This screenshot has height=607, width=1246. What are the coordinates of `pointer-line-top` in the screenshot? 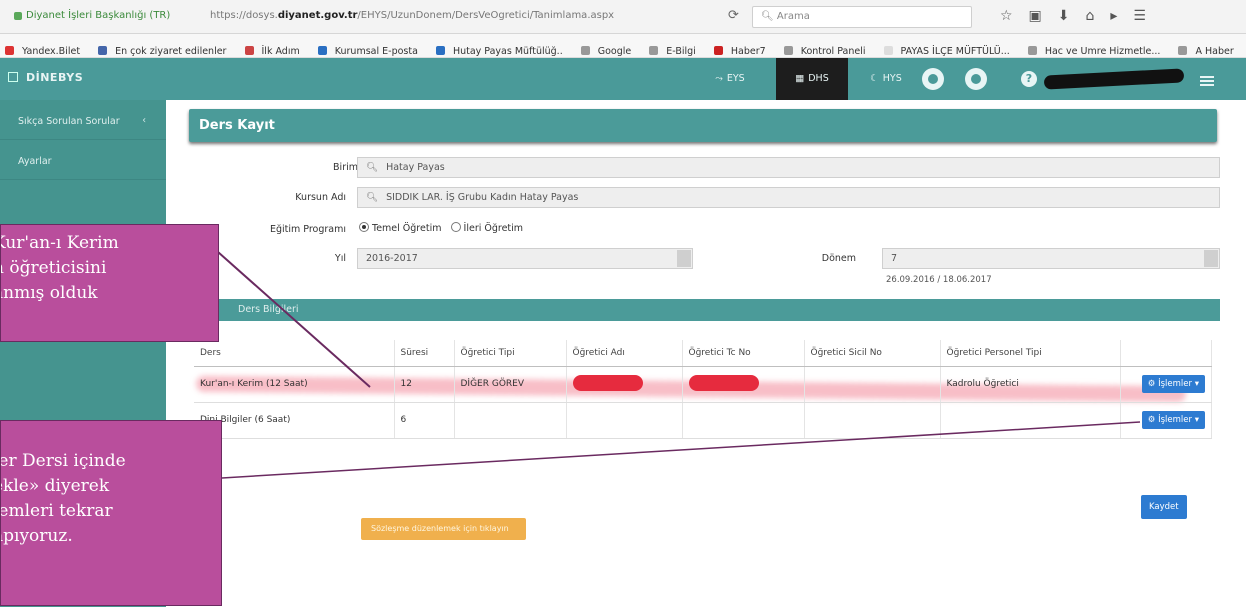 It's located at (294, 319).